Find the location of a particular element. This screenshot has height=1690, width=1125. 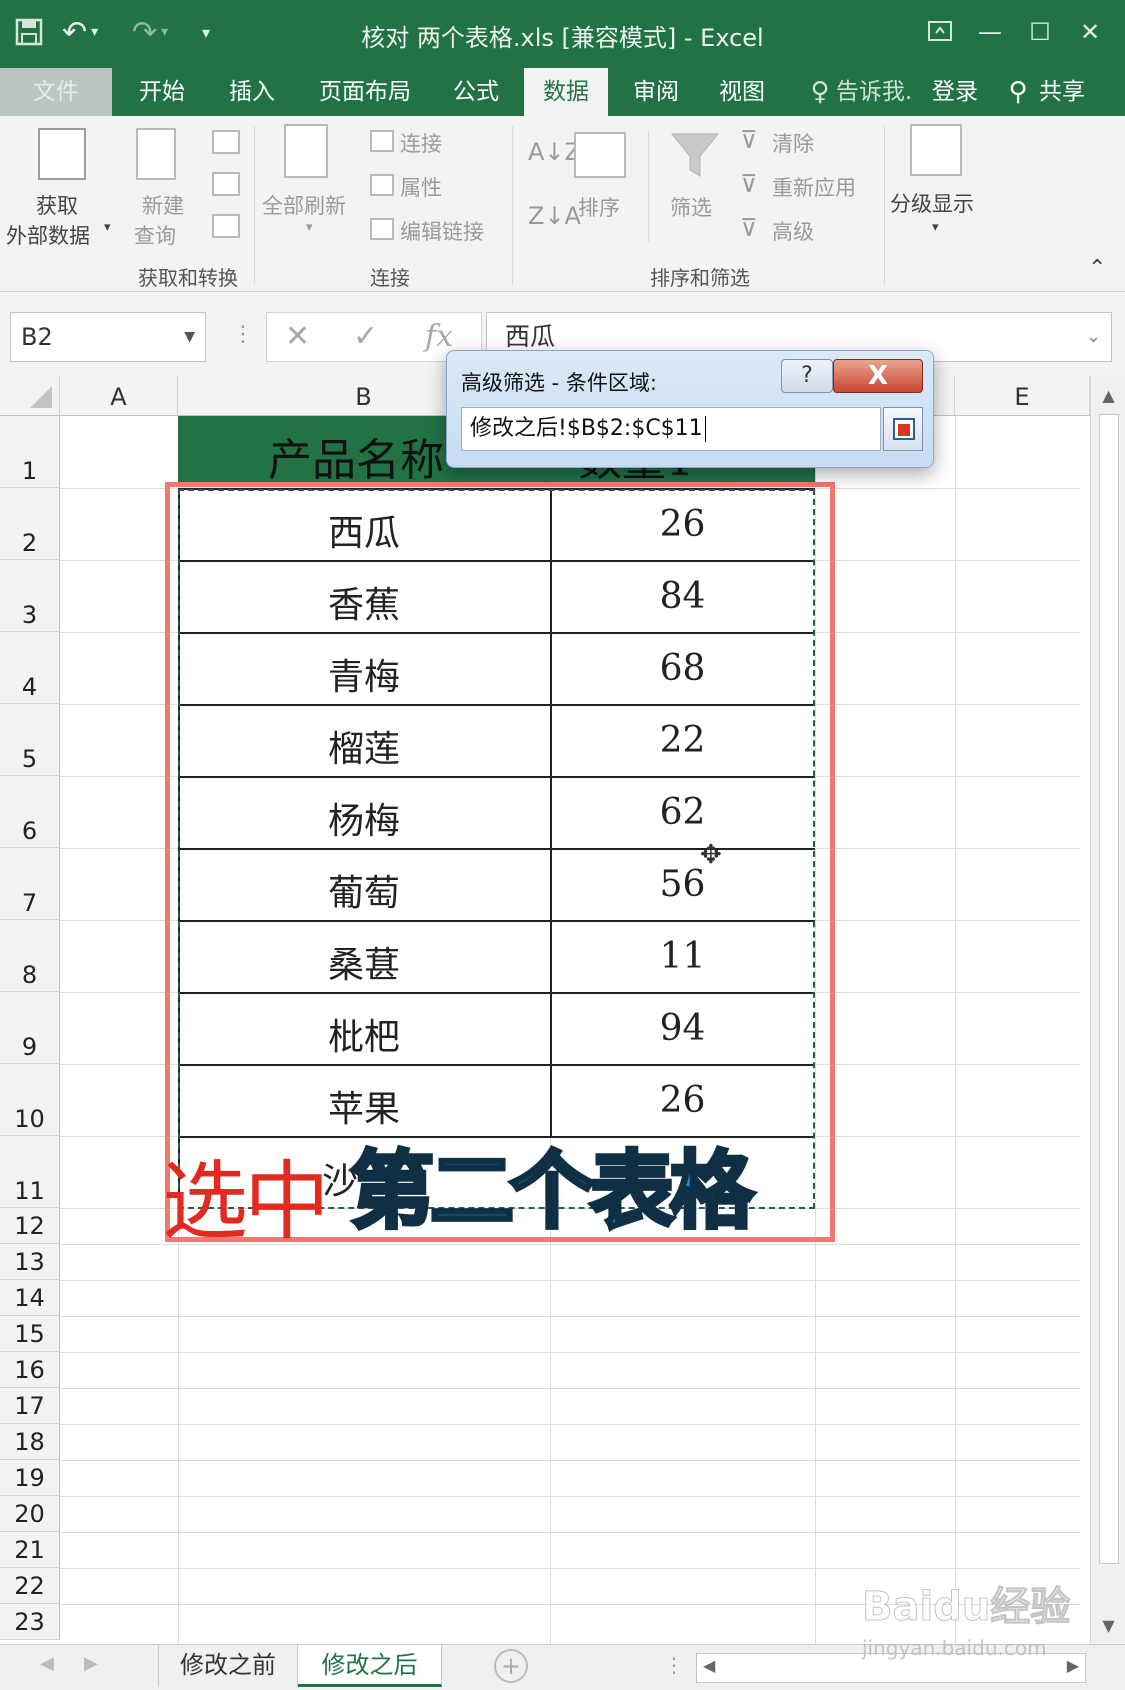

help-button: ? is located at coordinates (807, 376).